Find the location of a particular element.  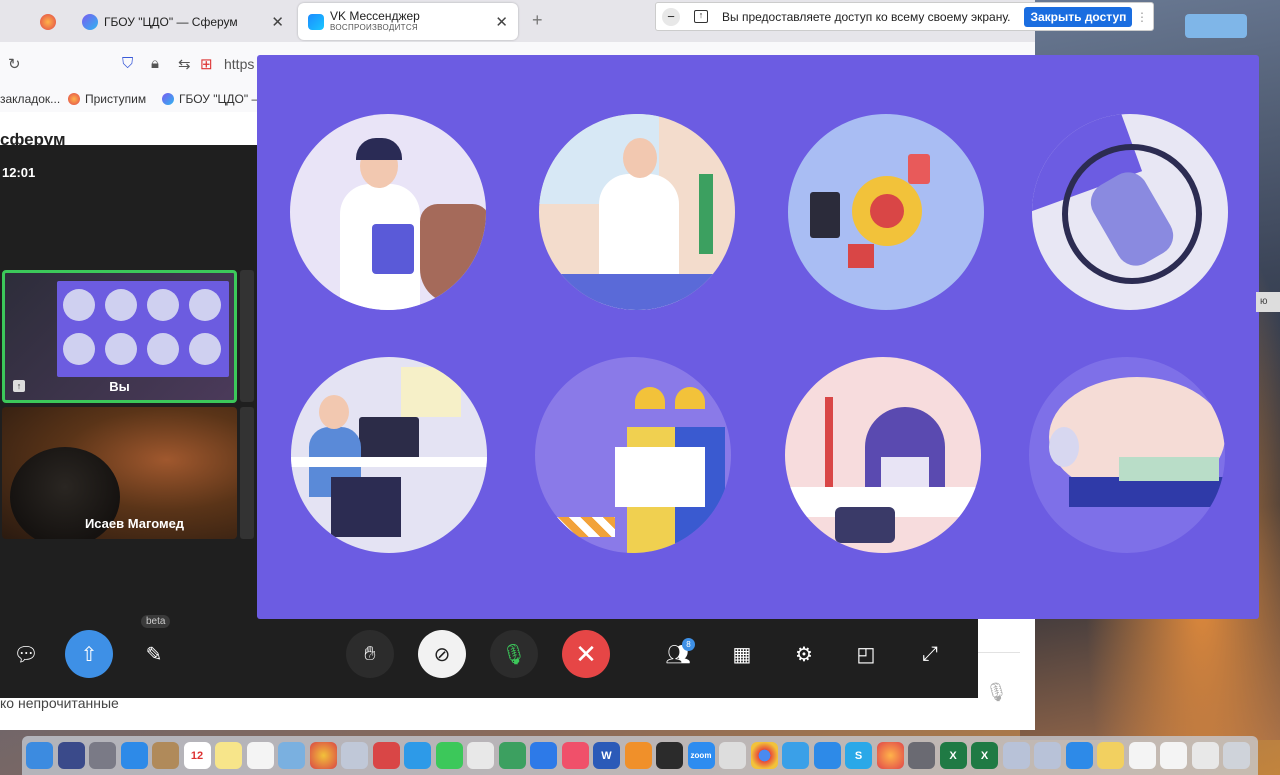

permissions-icon: ⇆ is located at coordinates (184, 64).